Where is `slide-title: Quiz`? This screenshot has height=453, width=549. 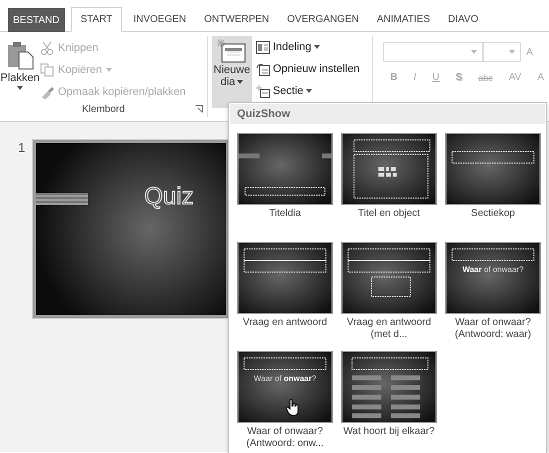 slide-title: Quiz is located at coordinates (169, 197).